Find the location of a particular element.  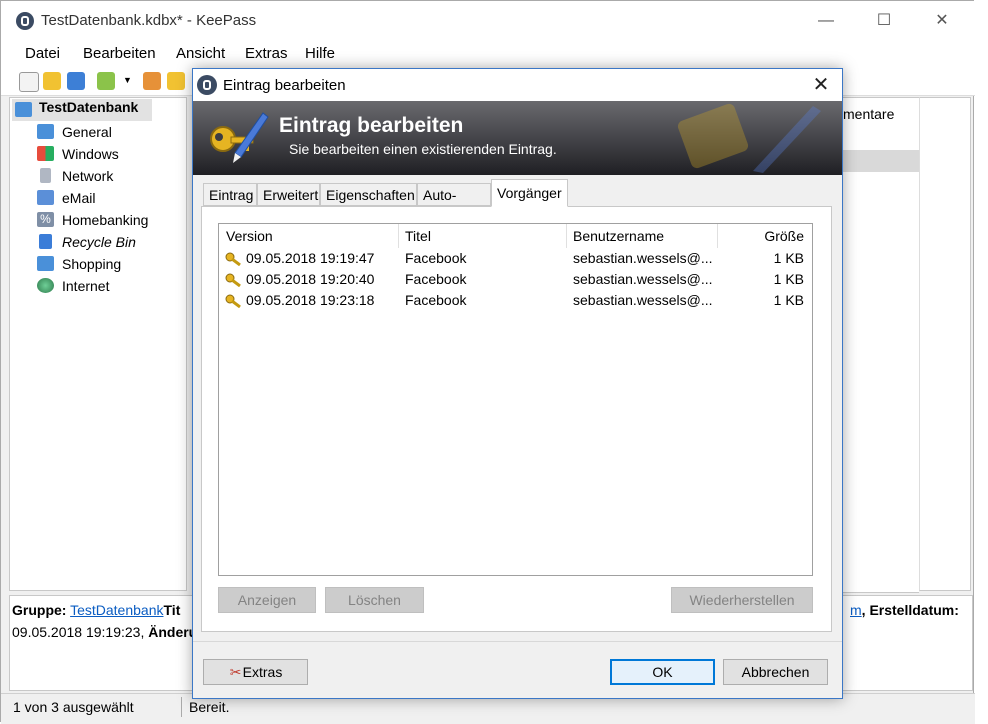

open-folder-icon is located at coordinates (52, 81).